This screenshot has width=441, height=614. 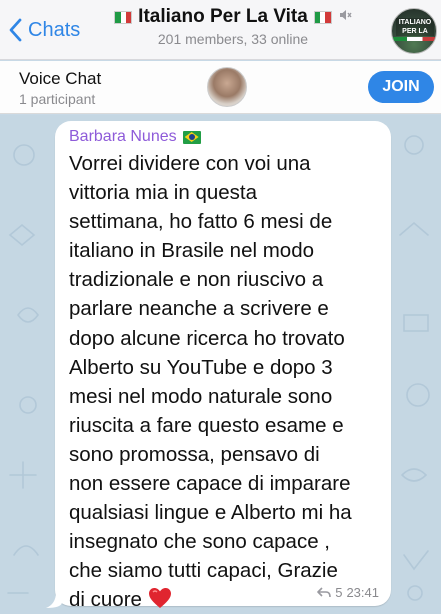 What do you see at coordinates (159, 598) in the screenshot?
I see `heart-emoji-icon` at bounding box center [159, 598].